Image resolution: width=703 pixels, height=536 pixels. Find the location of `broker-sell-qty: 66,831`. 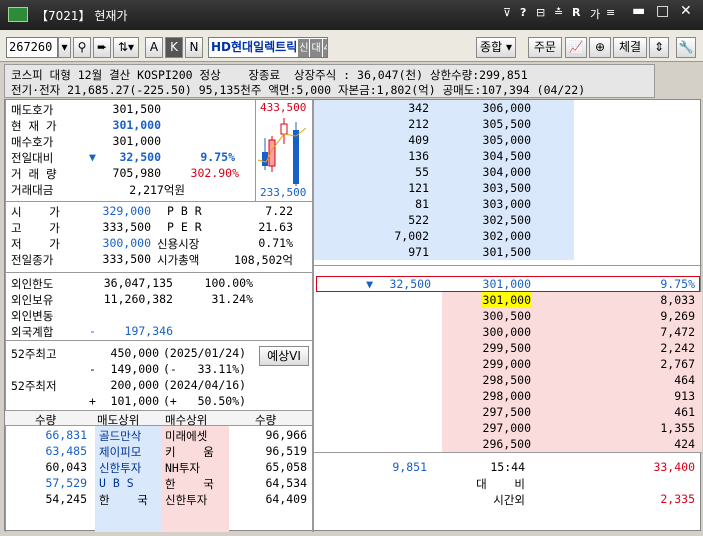

broker-sell-qty: 66,831 is located at coordinates (66, 435).